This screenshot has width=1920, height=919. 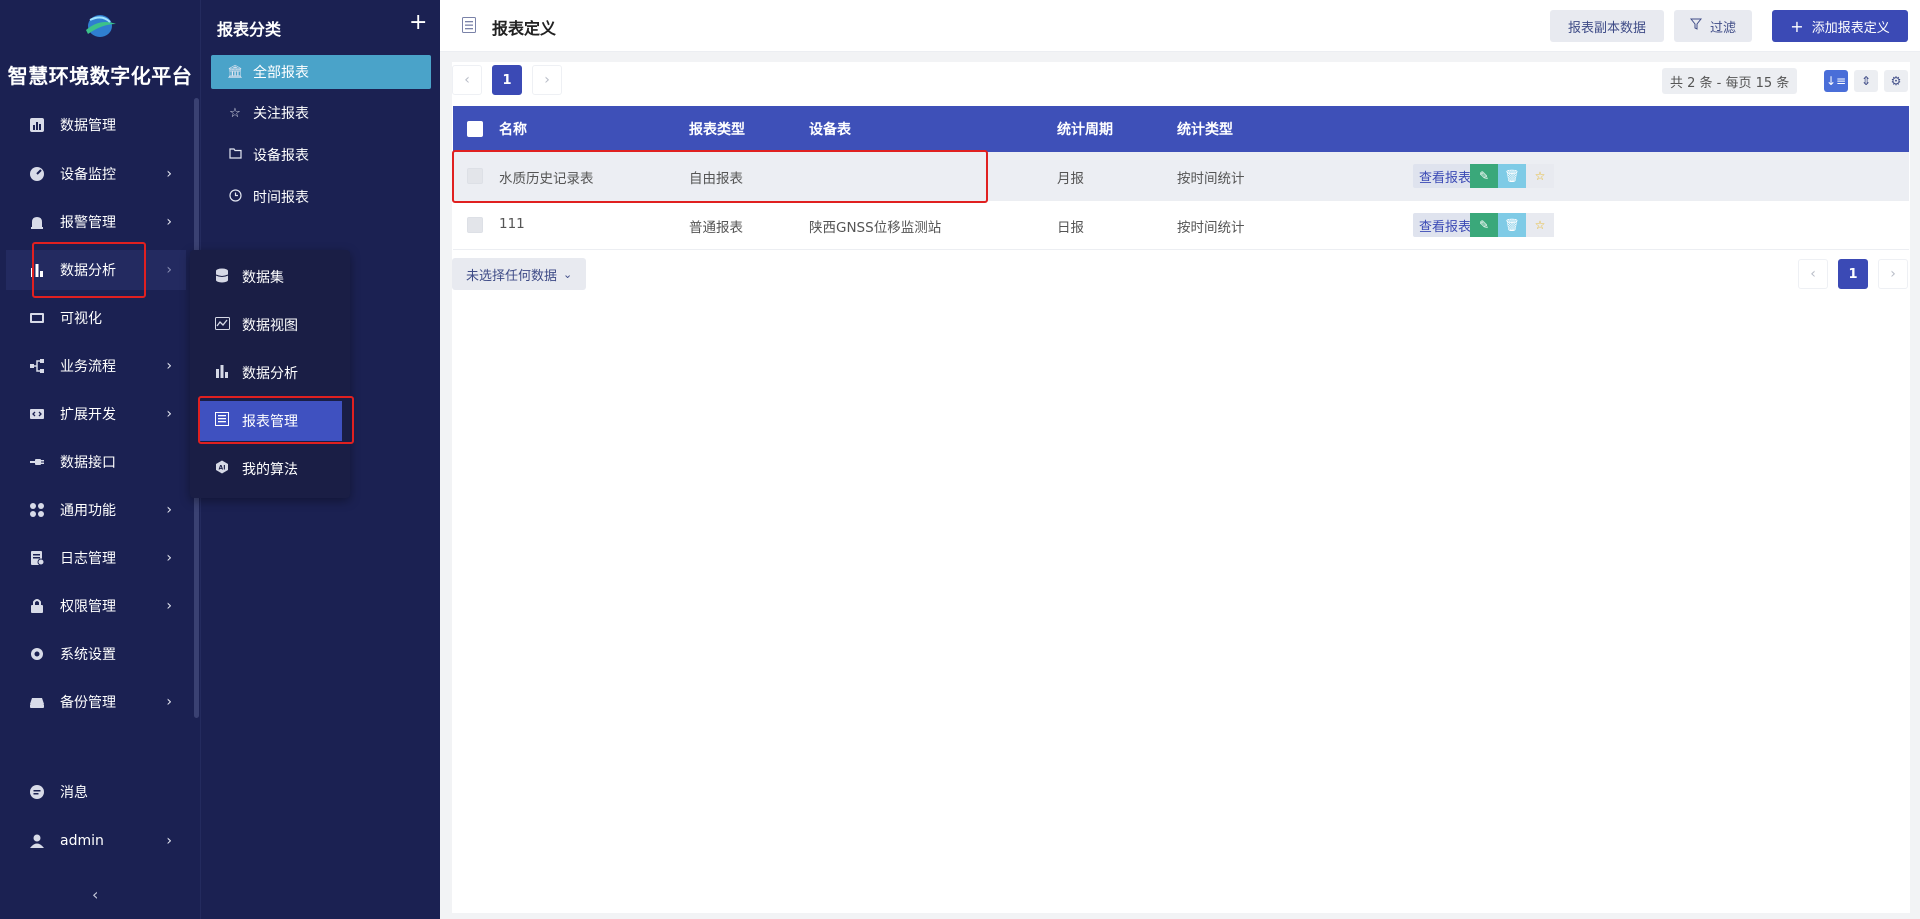 I want to click on filter-button: 过滤, so click(x=1713, y=26).